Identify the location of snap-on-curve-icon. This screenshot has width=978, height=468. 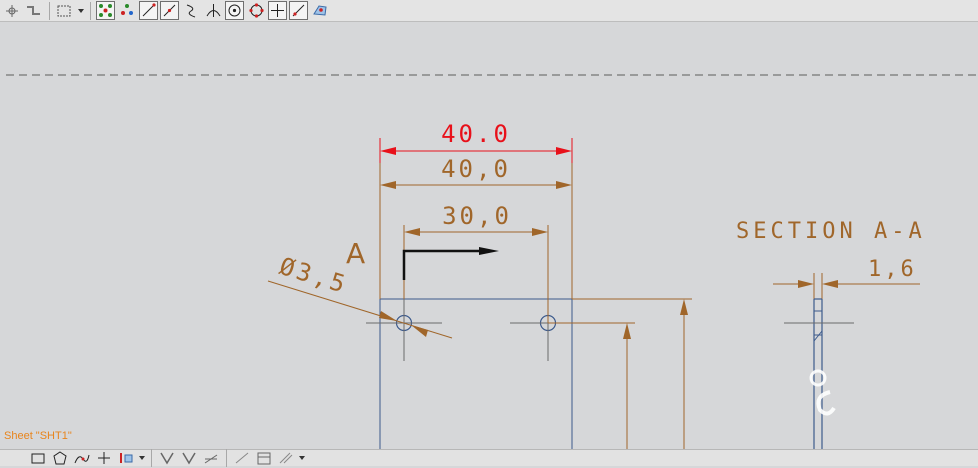
(298, 10).